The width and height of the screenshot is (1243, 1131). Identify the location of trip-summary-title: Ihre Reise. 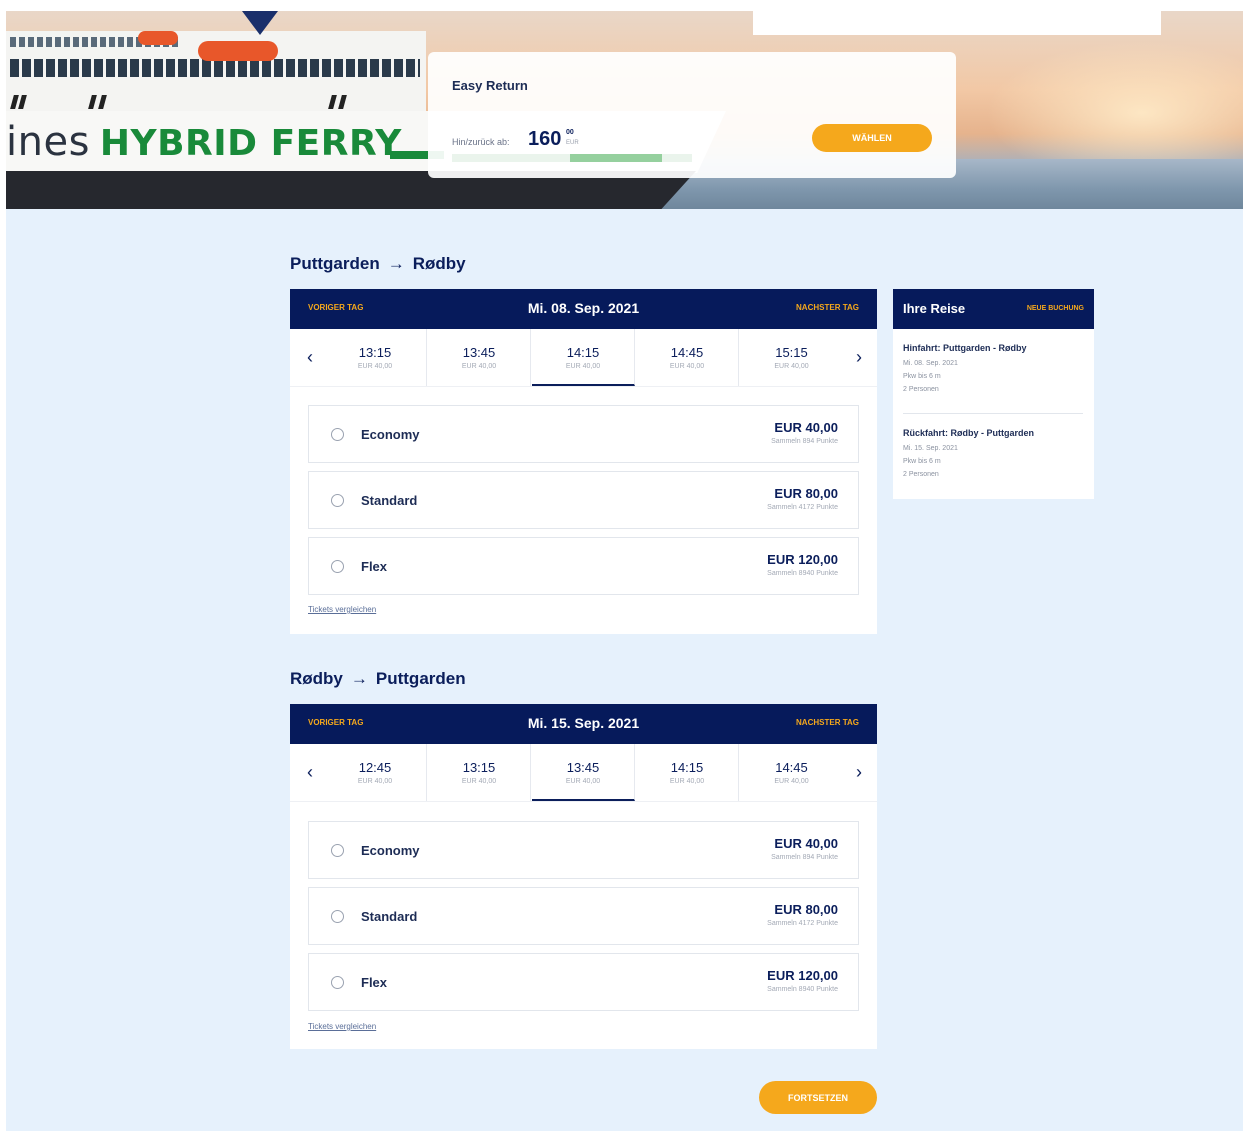
(934, 308).